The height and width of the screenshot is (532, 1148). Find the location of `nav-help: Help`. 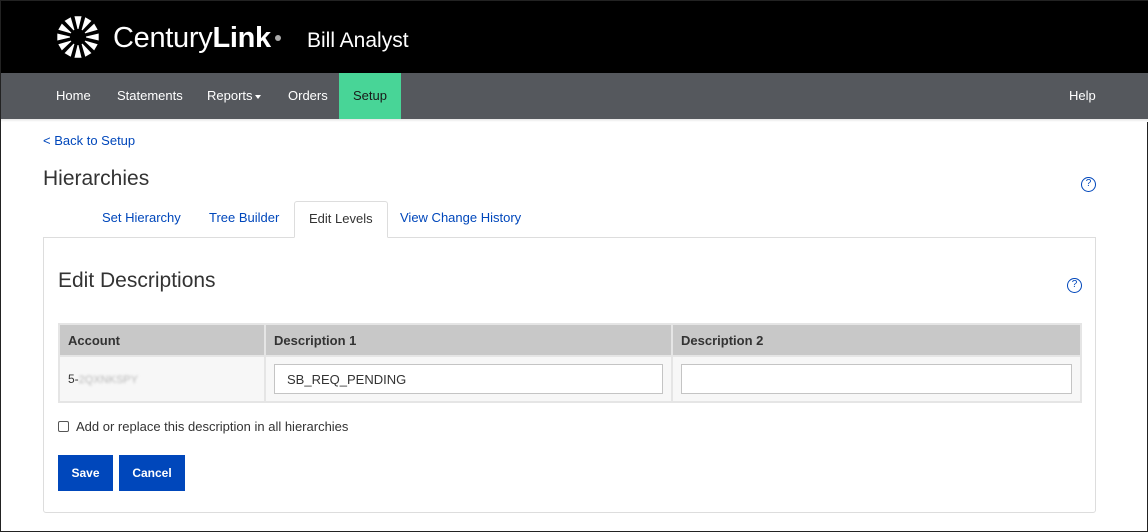

nav-help: Help is located at coordinates (1082, 96).